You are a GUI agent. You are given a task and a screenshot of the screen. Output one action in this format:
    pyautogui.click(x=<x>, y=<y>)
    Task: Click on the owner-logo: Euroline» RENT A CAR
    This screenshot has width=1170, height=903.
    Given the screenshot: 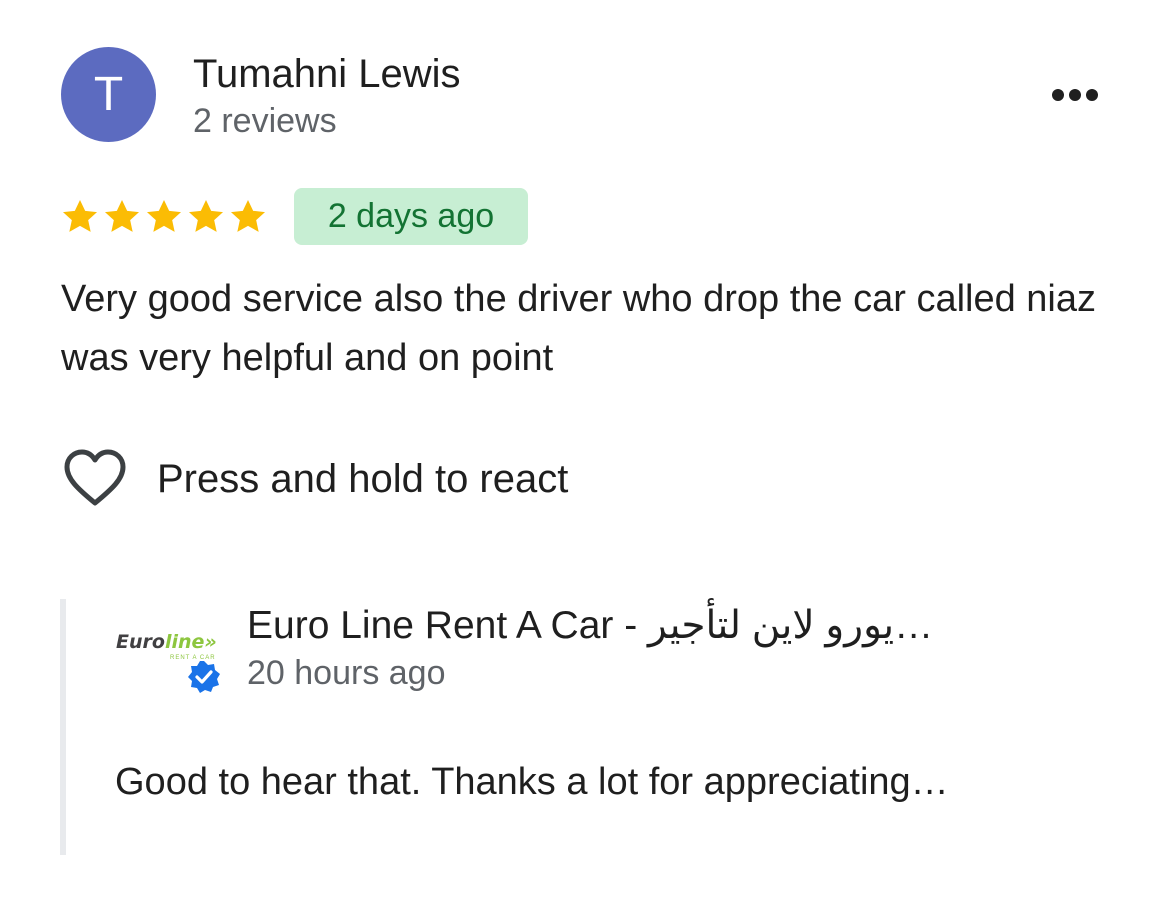 What is the action you would take?
    pyautogui.click(x=166, y=646)
    